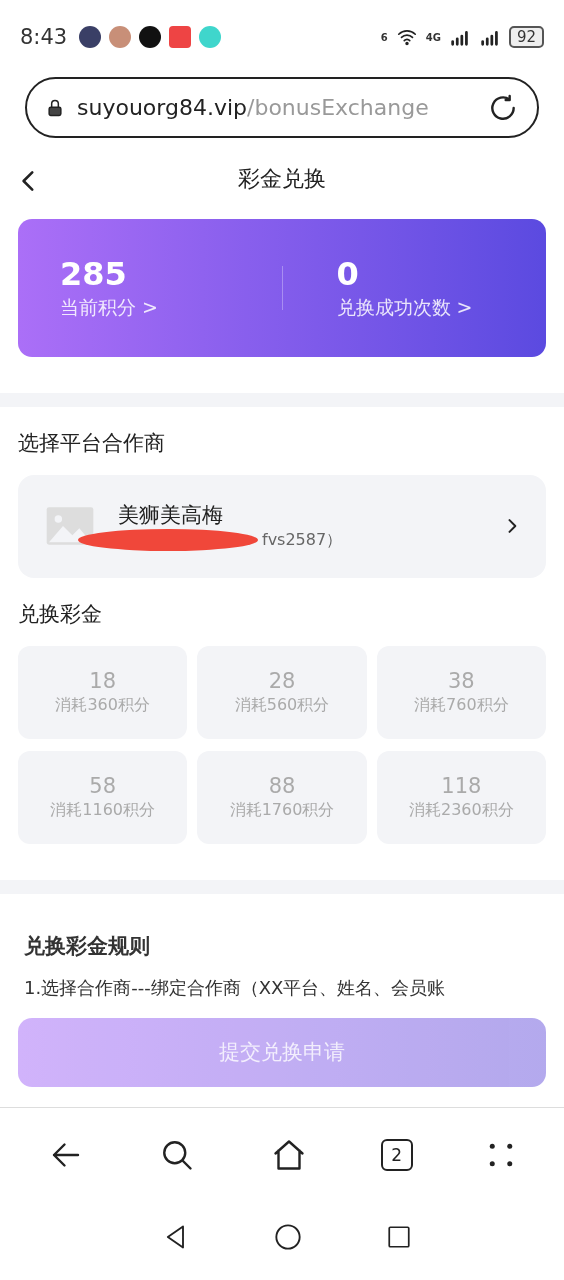 The width and height of the screenshot is (564, 1280). I want to click on address-bar: suyouorg84.vip/bonusExchange, so click(282, 107).